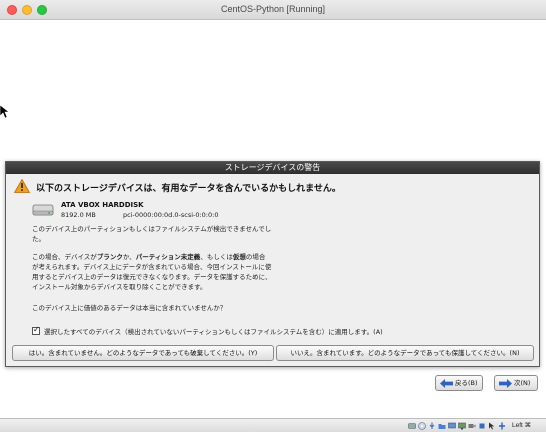  What do you see at coordinates (521, 425) in the screenshot?
I see `host-key-indicator: Left ⌘` at bounding box center [521, 425].